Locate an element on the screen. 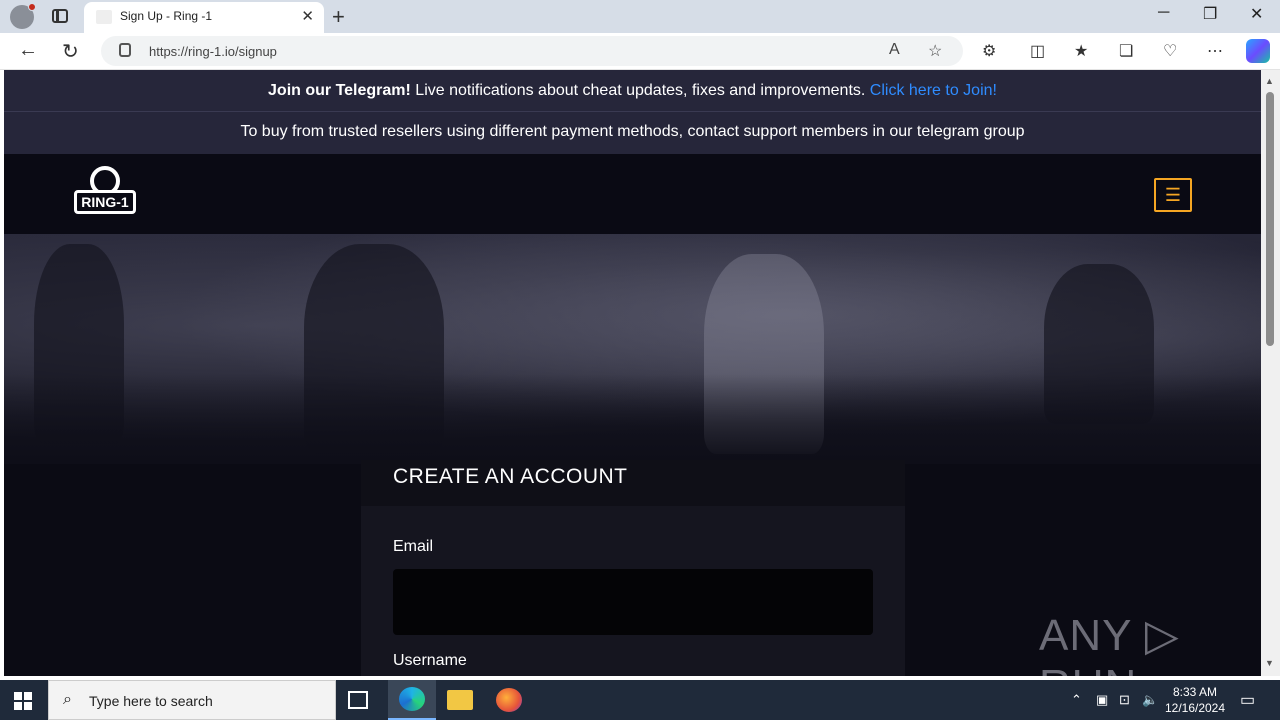  file-explorer-icon is located at coordinates (460, 700).